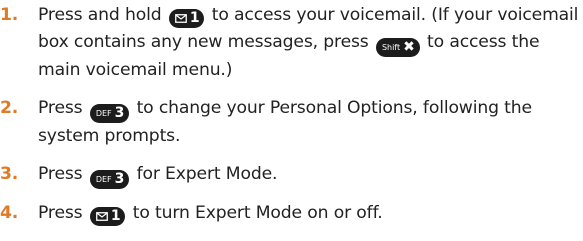  What do you see at coordinates (100, 15) in the screenshot?
I see `step-text: Press and hold` at bounding box center [100, 15].